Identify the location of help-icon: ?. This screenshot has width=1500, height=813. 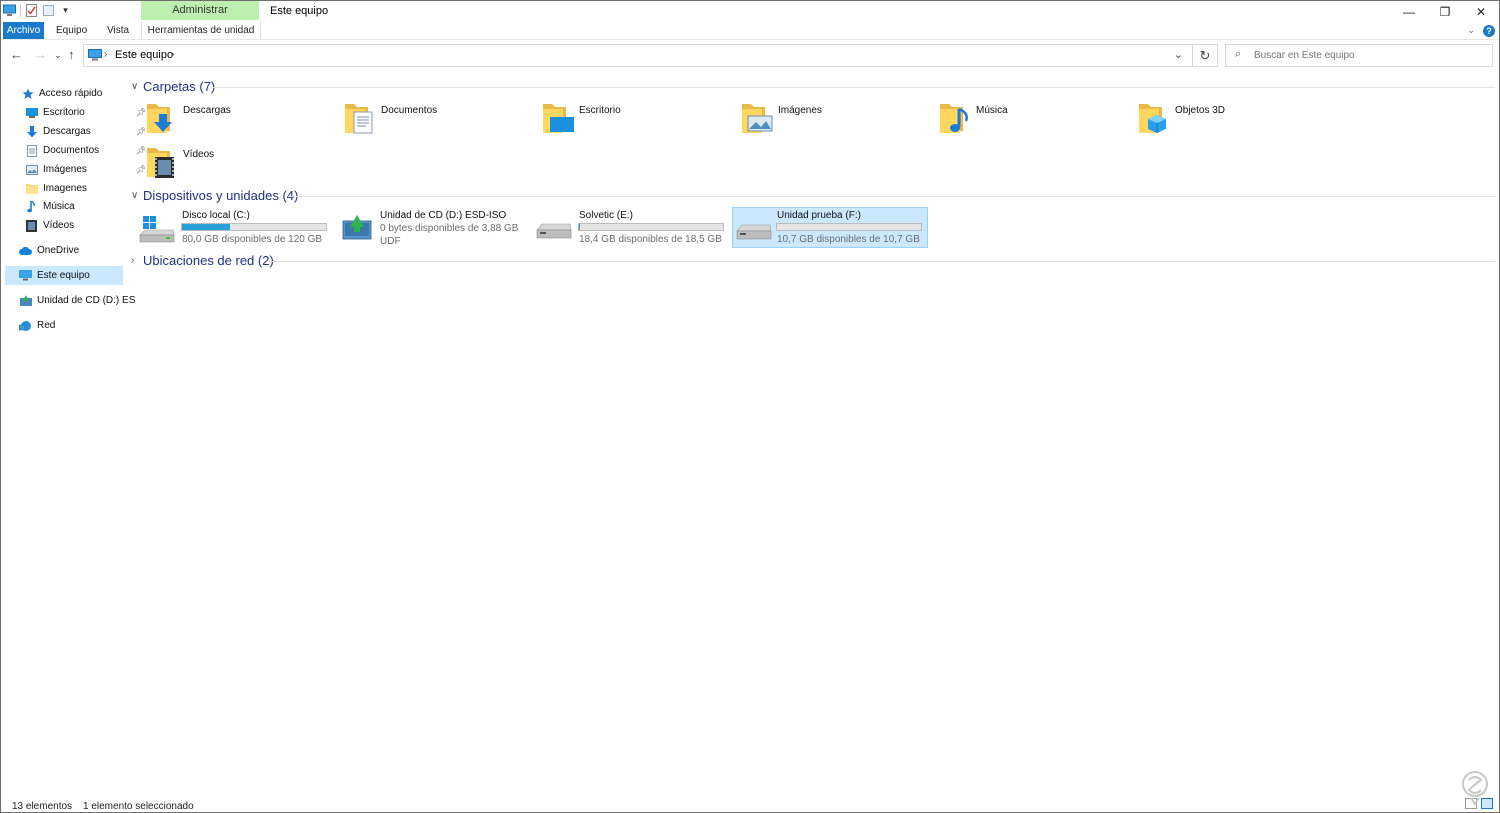
(1489, 30).